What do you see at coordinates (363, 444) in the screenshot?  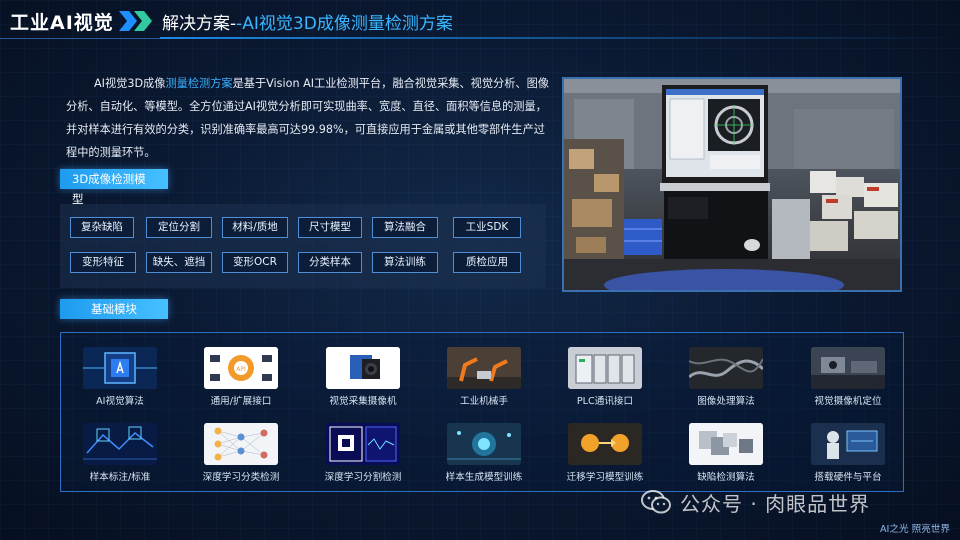 I see `segmentation-icon` at bounding box center [363, 444].